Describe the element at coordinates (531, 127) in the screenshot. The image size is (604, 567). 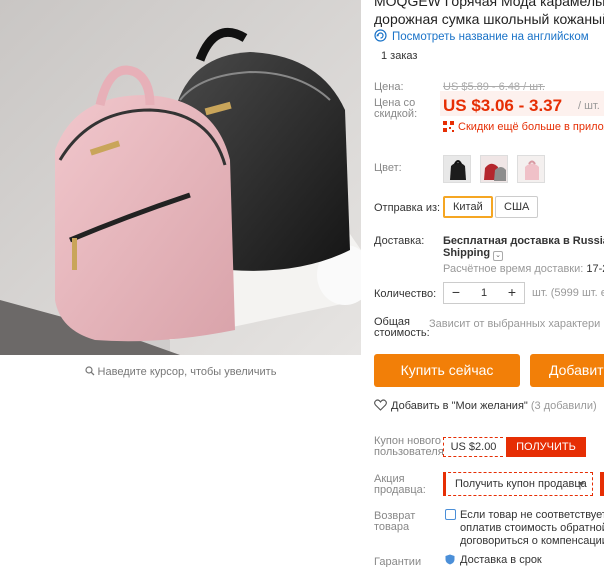
I see `app-deal-text: Скидки ещё больше в приложе` at that location.